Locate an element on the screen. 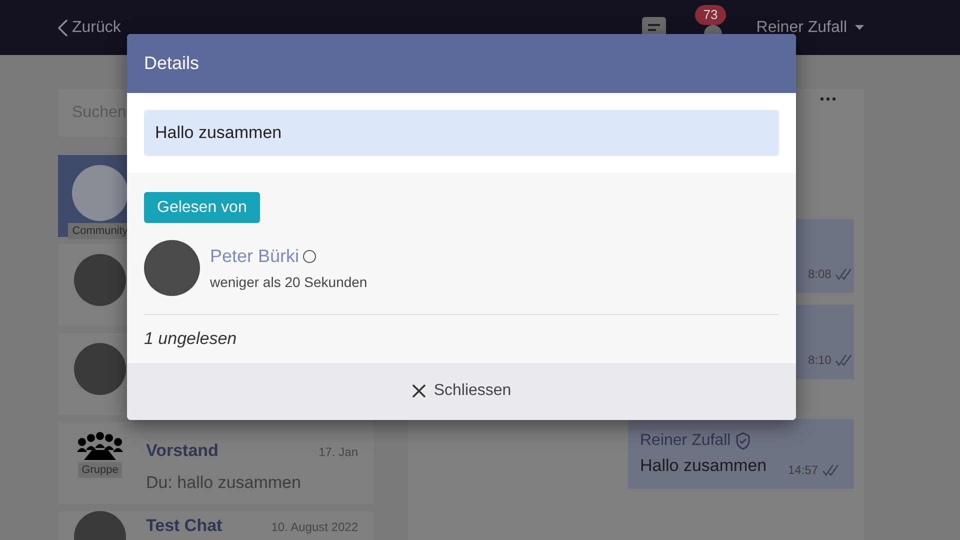 This screenshot has height=540, width=960. chat-date: 17. Jan is located at coordinates (338, 452).